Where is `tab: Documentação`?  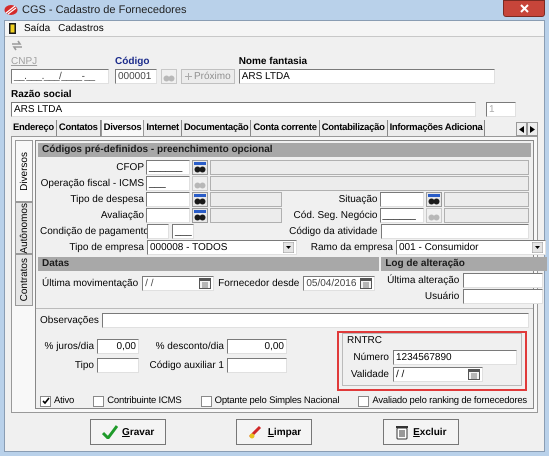 tab: Documentação is located at coordinates (217, 128).